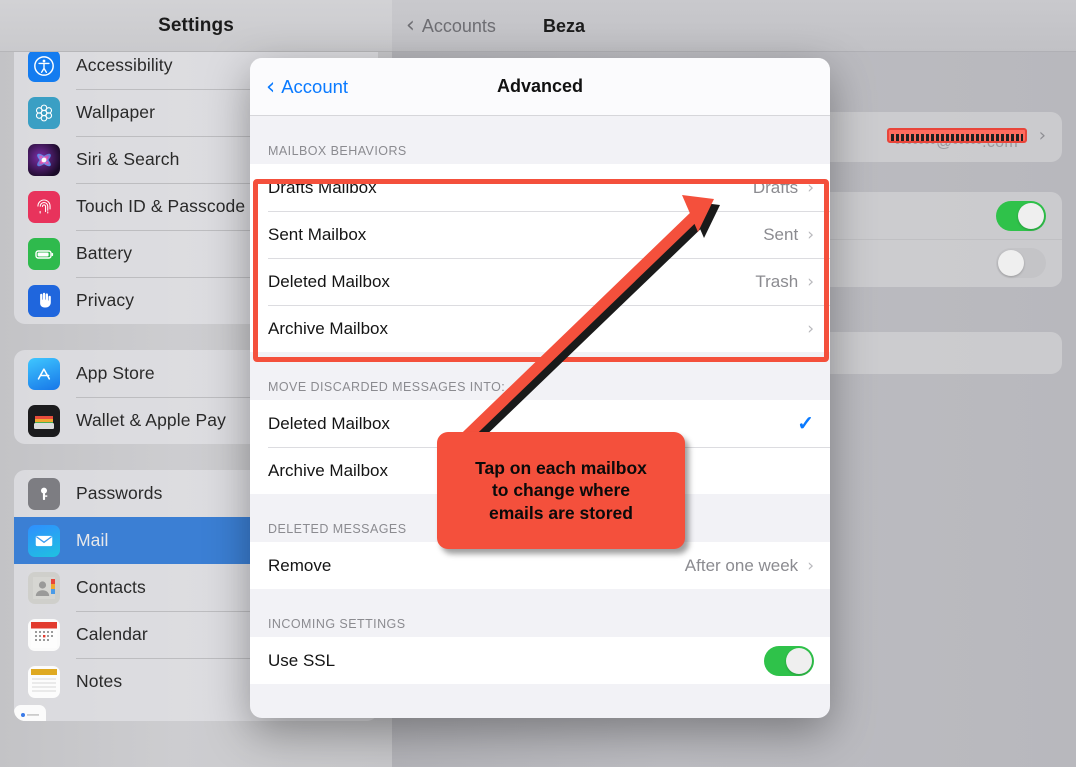 This screenshot has width=1076, height=767. What do you see at coordinates (44, 420) in the screenshot?
I see `wallet-icon` at bounding box center [44, 420].